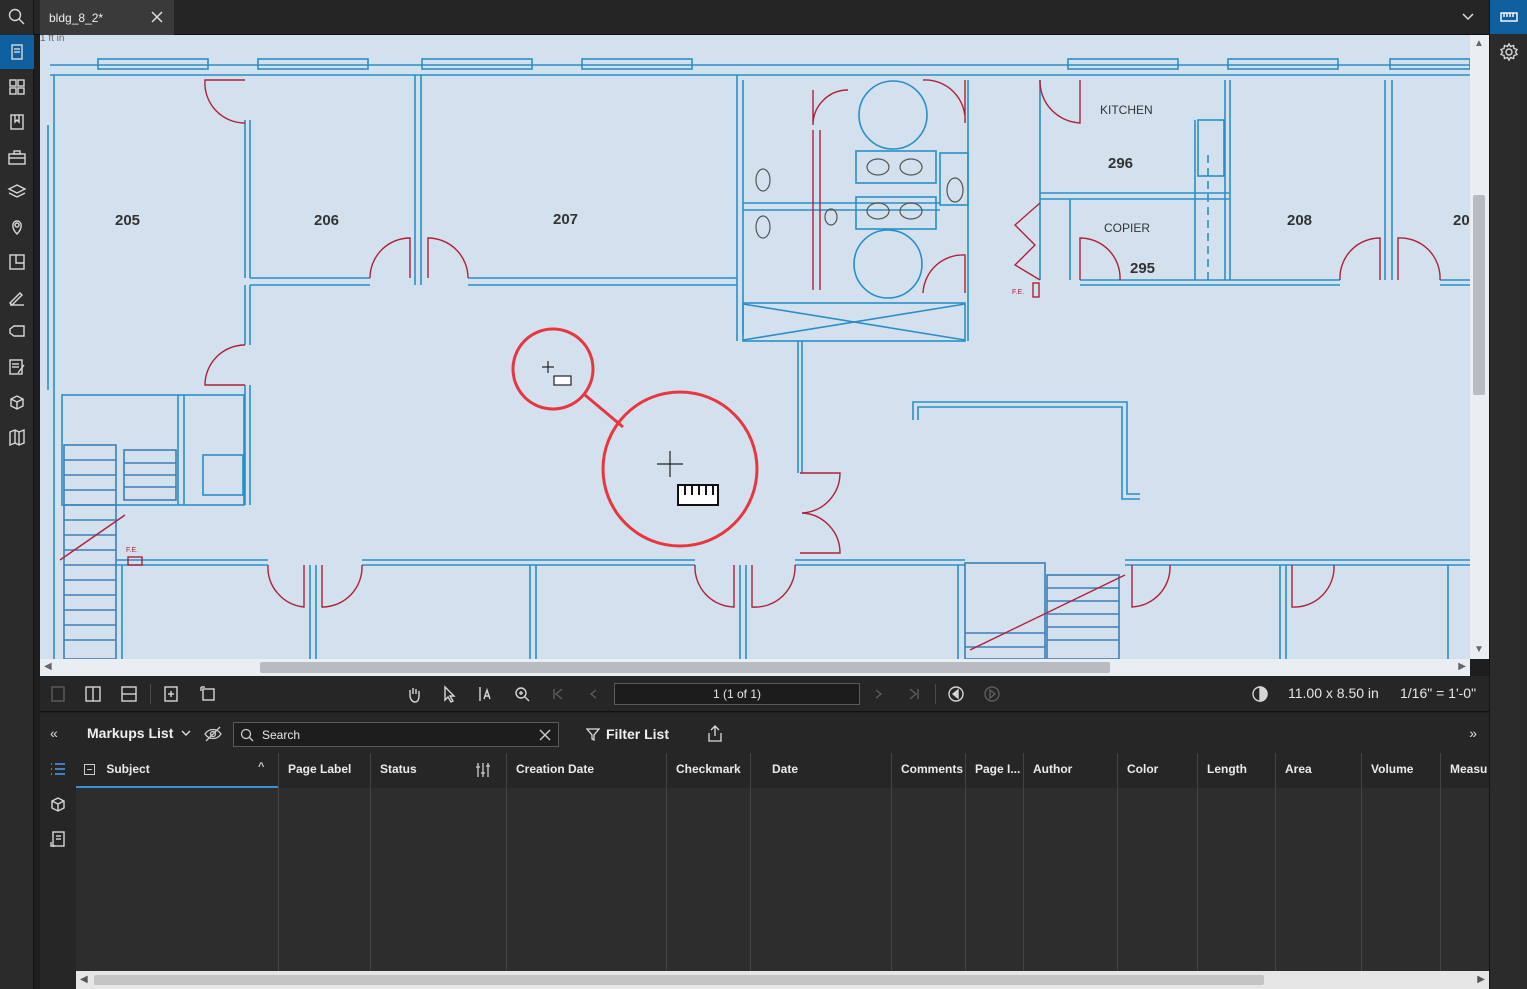  Describe the element at coordinates (17, 17) in the screenshot. I see `search-icon` at that location.